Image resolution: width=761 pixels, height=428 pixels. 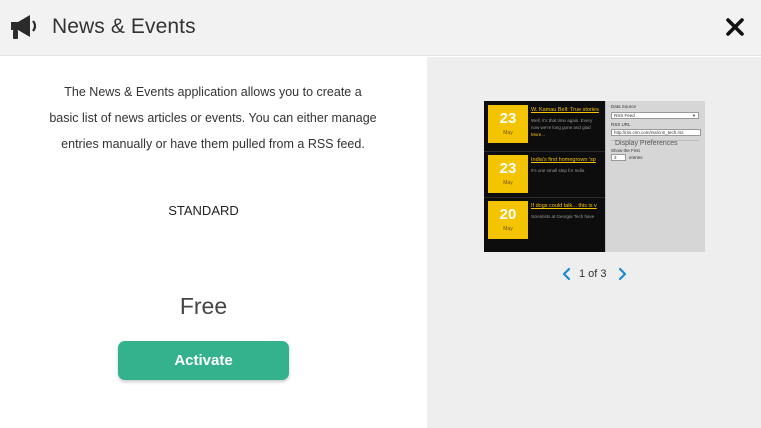 I want to click on show-first-field: 3, so click(x=618, y=157).